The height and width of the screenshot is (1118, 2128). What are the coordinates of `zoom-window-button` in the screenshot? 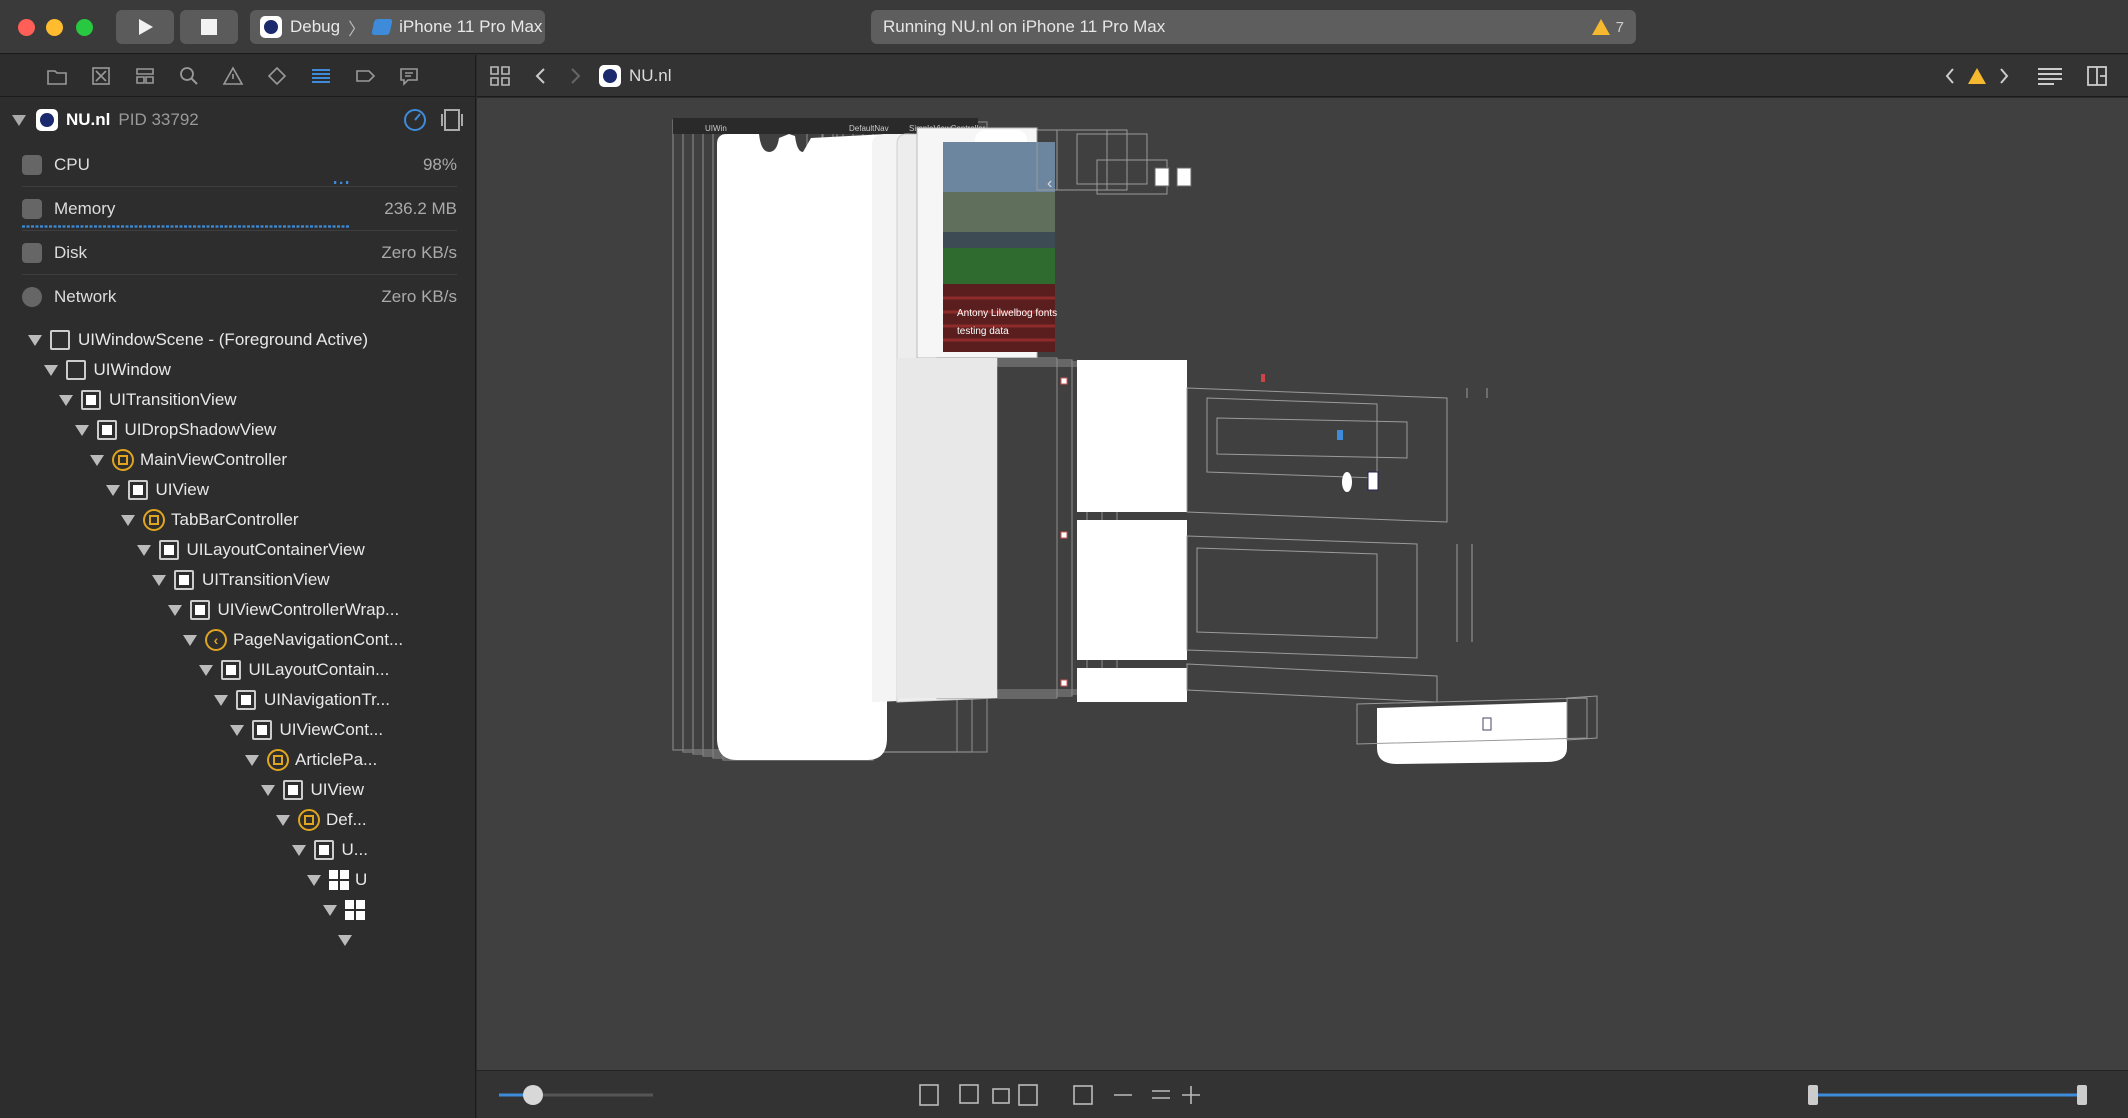 It's located at (84, 27).